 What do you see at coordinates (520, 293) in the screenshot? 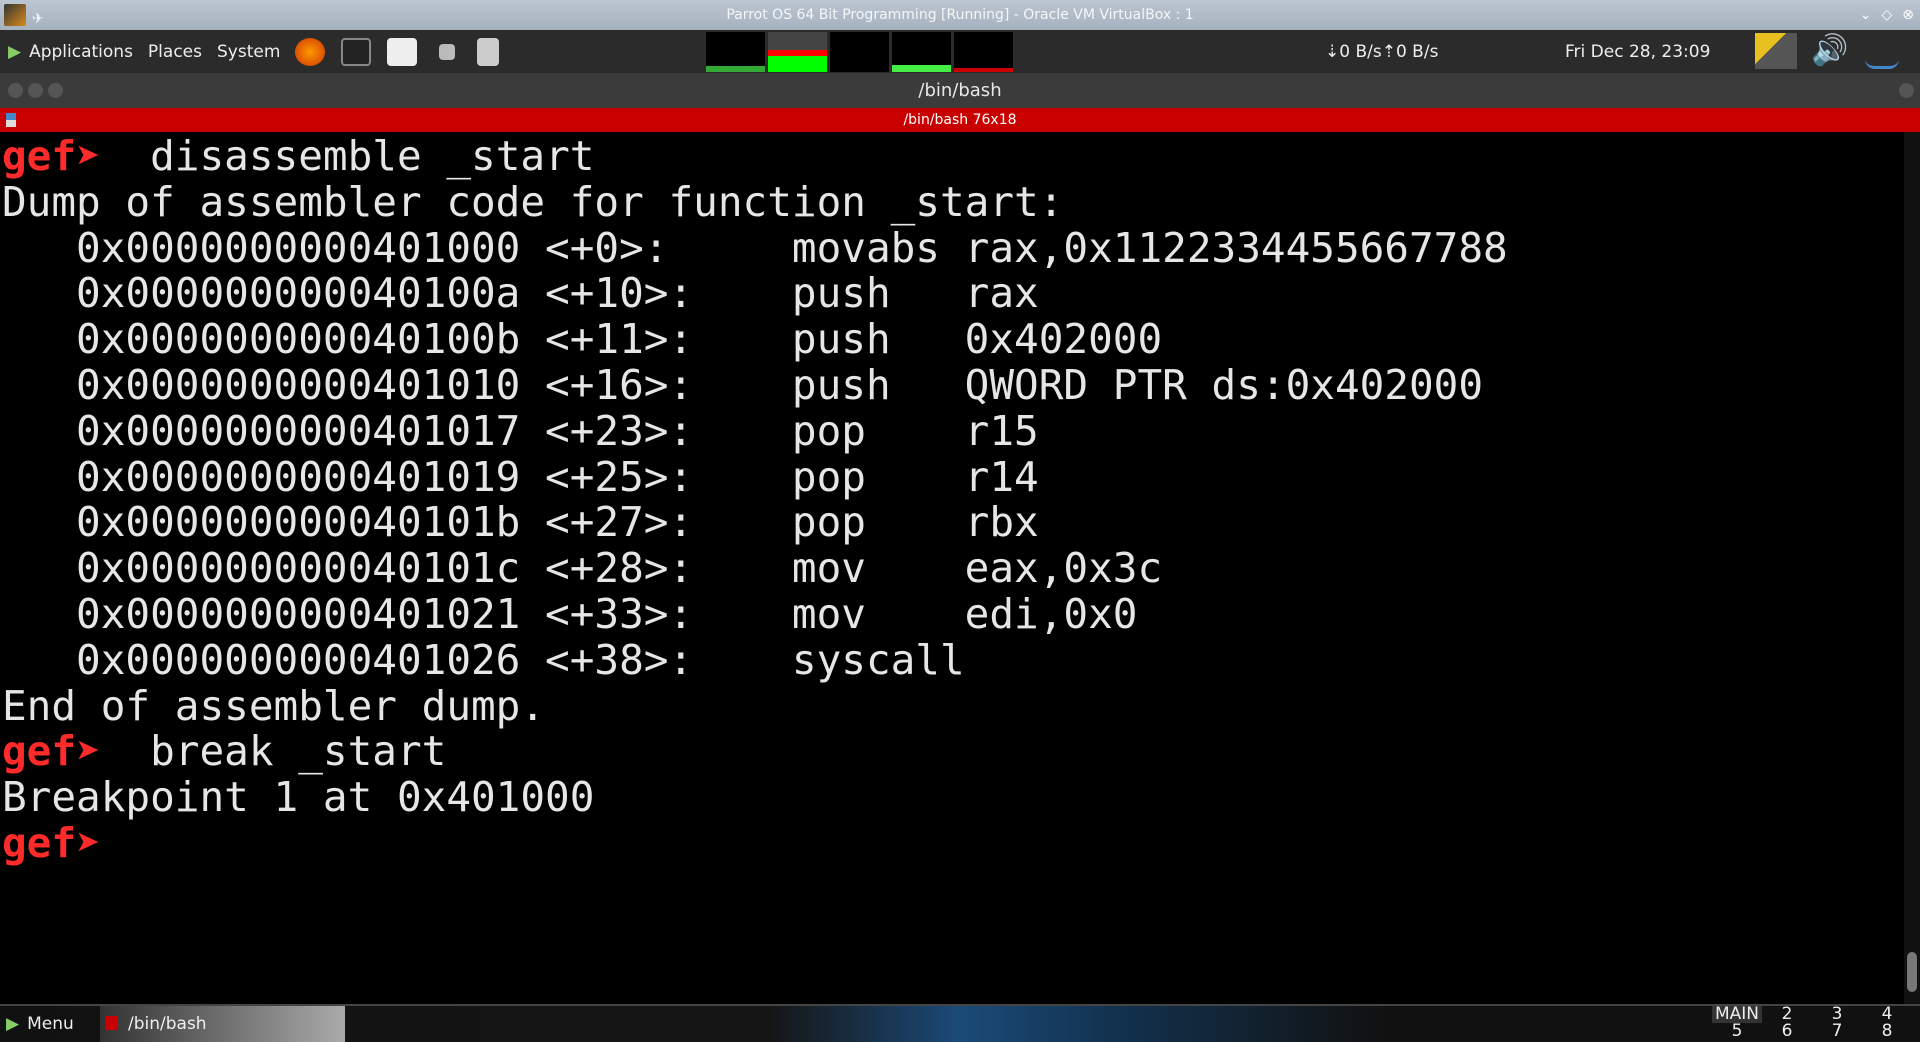
I see `line-text: 0x000000000040100a <+10>: push rax` at bounding box center [520, 293].